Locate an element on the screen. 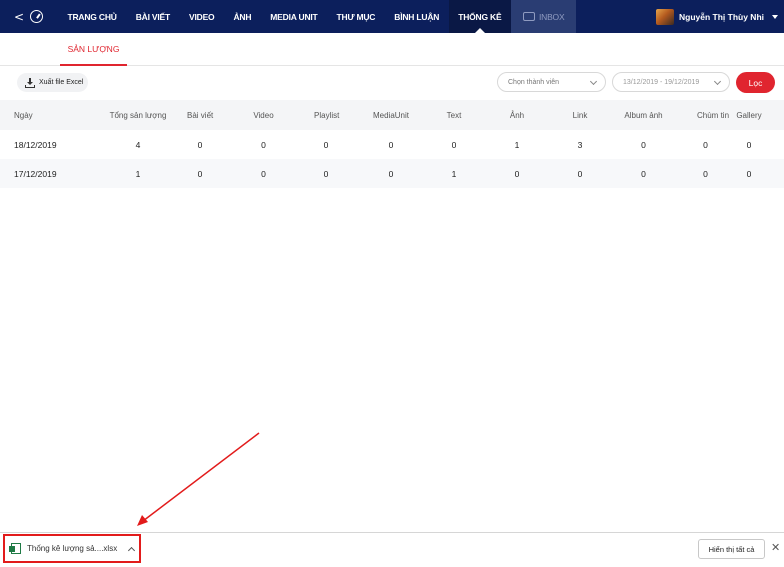 The width and height of the screenshot is (784, 567). export-excel-button: Xuất file Excel is located at coordinates (52, 82).